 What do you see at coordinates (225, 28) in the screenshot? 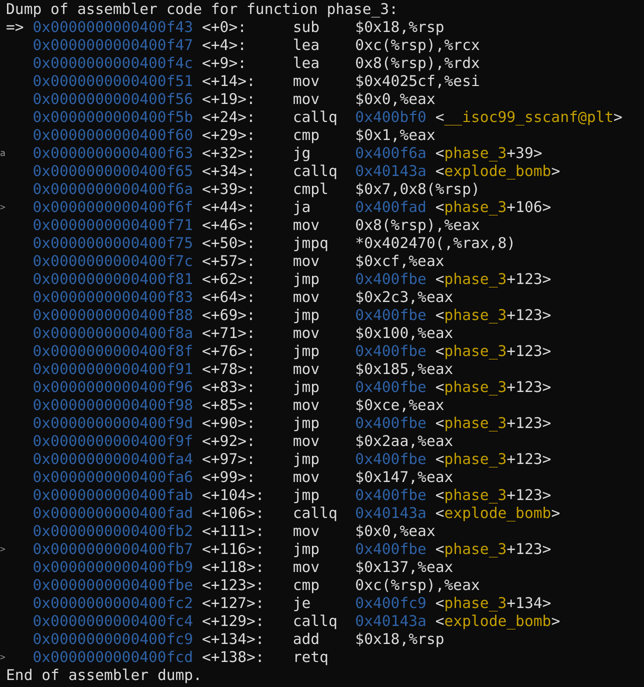
I see `offset-text: <+0>:` at bounding box center [225, 28].